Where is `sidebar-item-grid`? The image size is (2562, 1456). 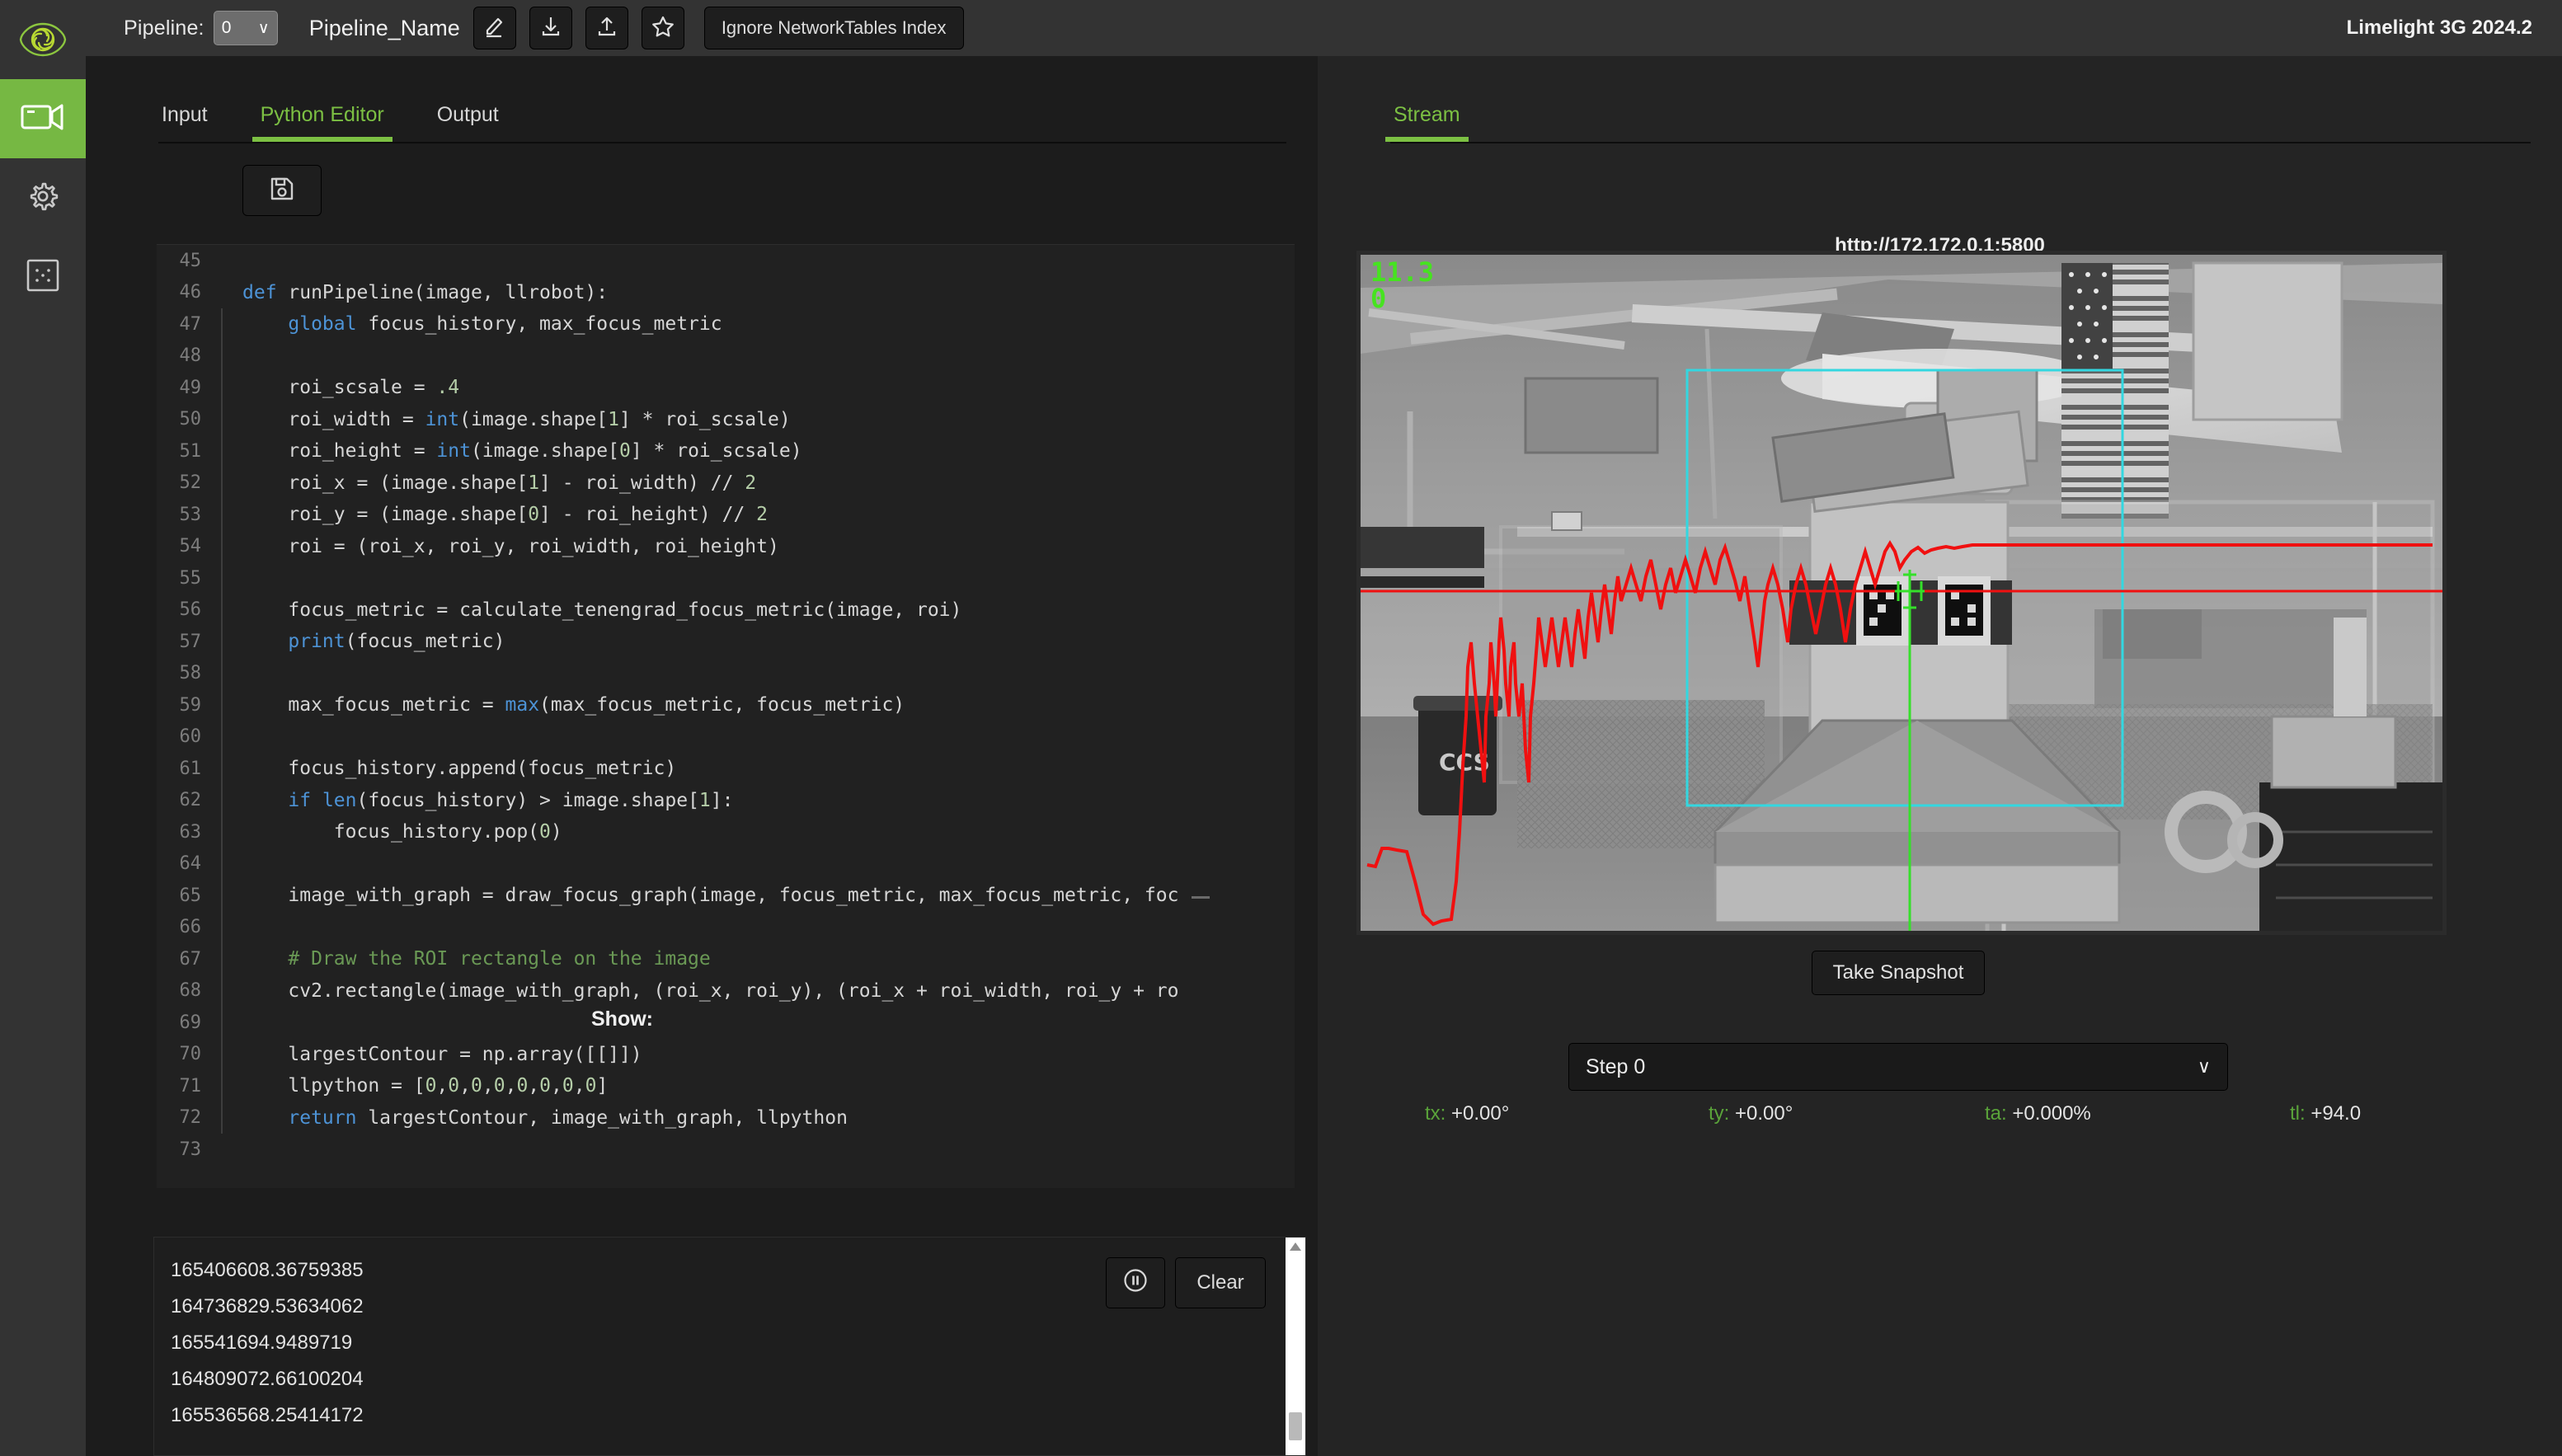
sidebar-item-grid is located at coordinates (43, 277).